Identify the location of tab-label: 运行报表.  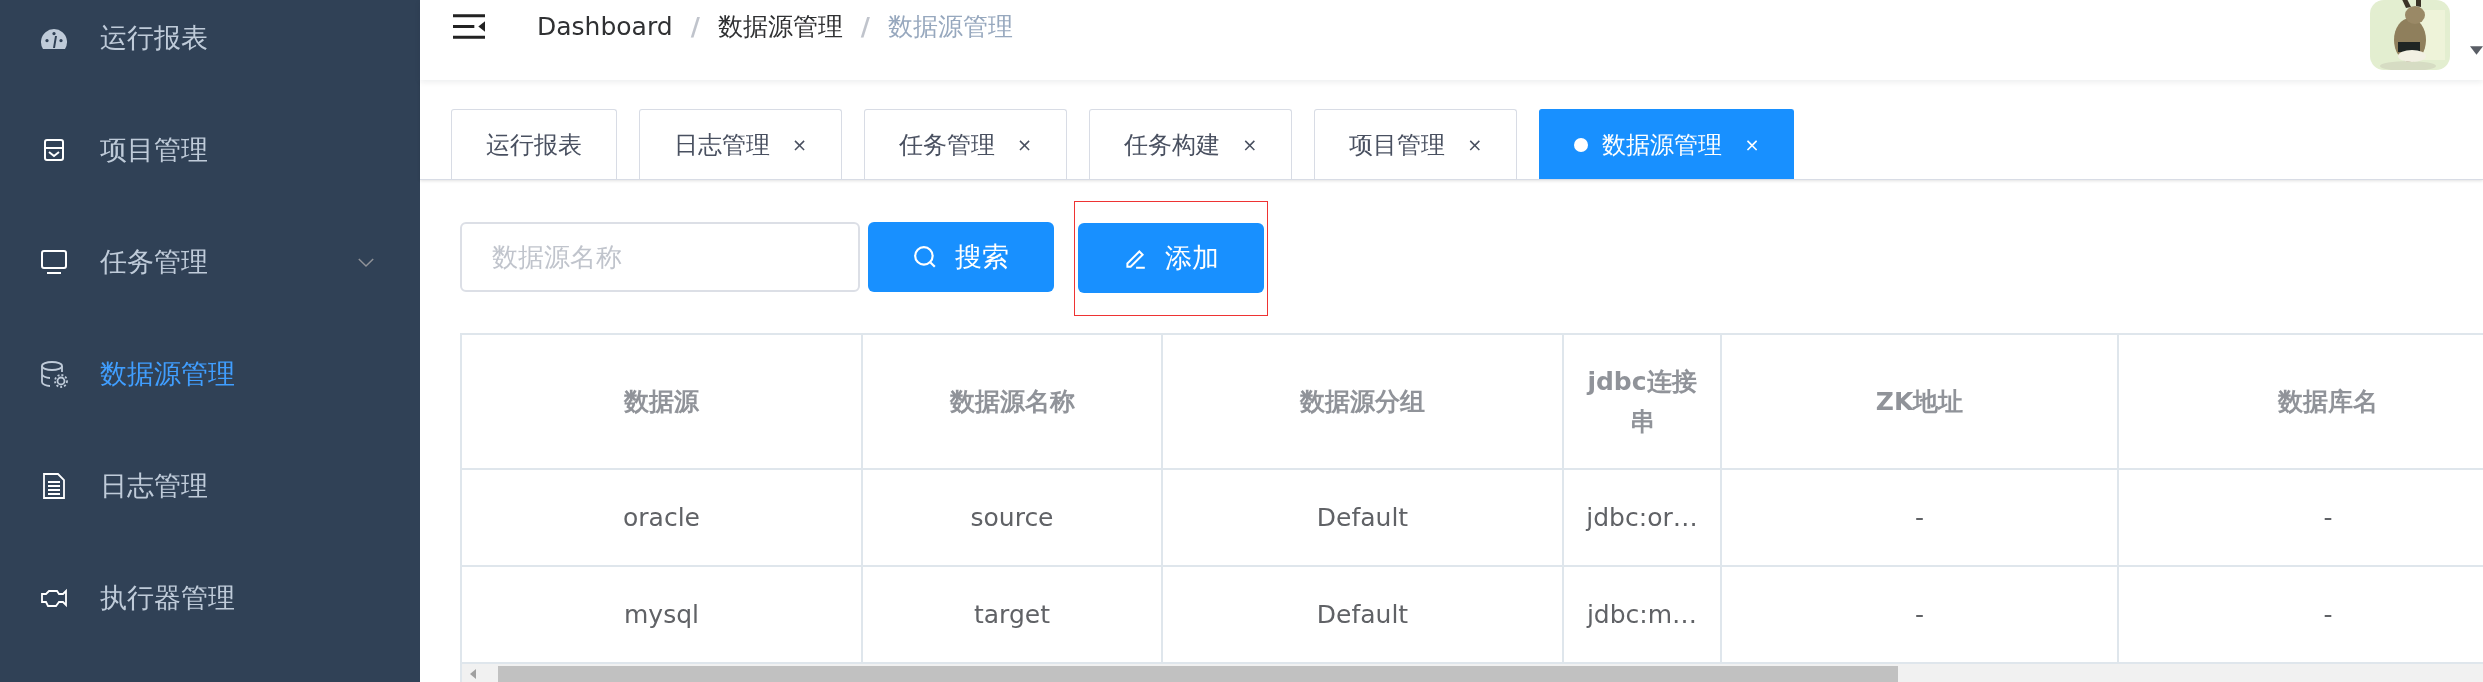
(534, 145).